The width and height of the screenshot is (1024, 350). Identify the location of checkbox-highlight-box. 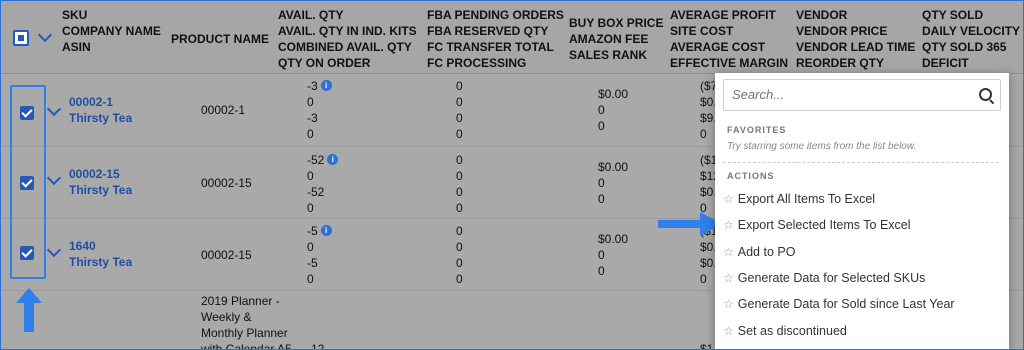
(28, 182).